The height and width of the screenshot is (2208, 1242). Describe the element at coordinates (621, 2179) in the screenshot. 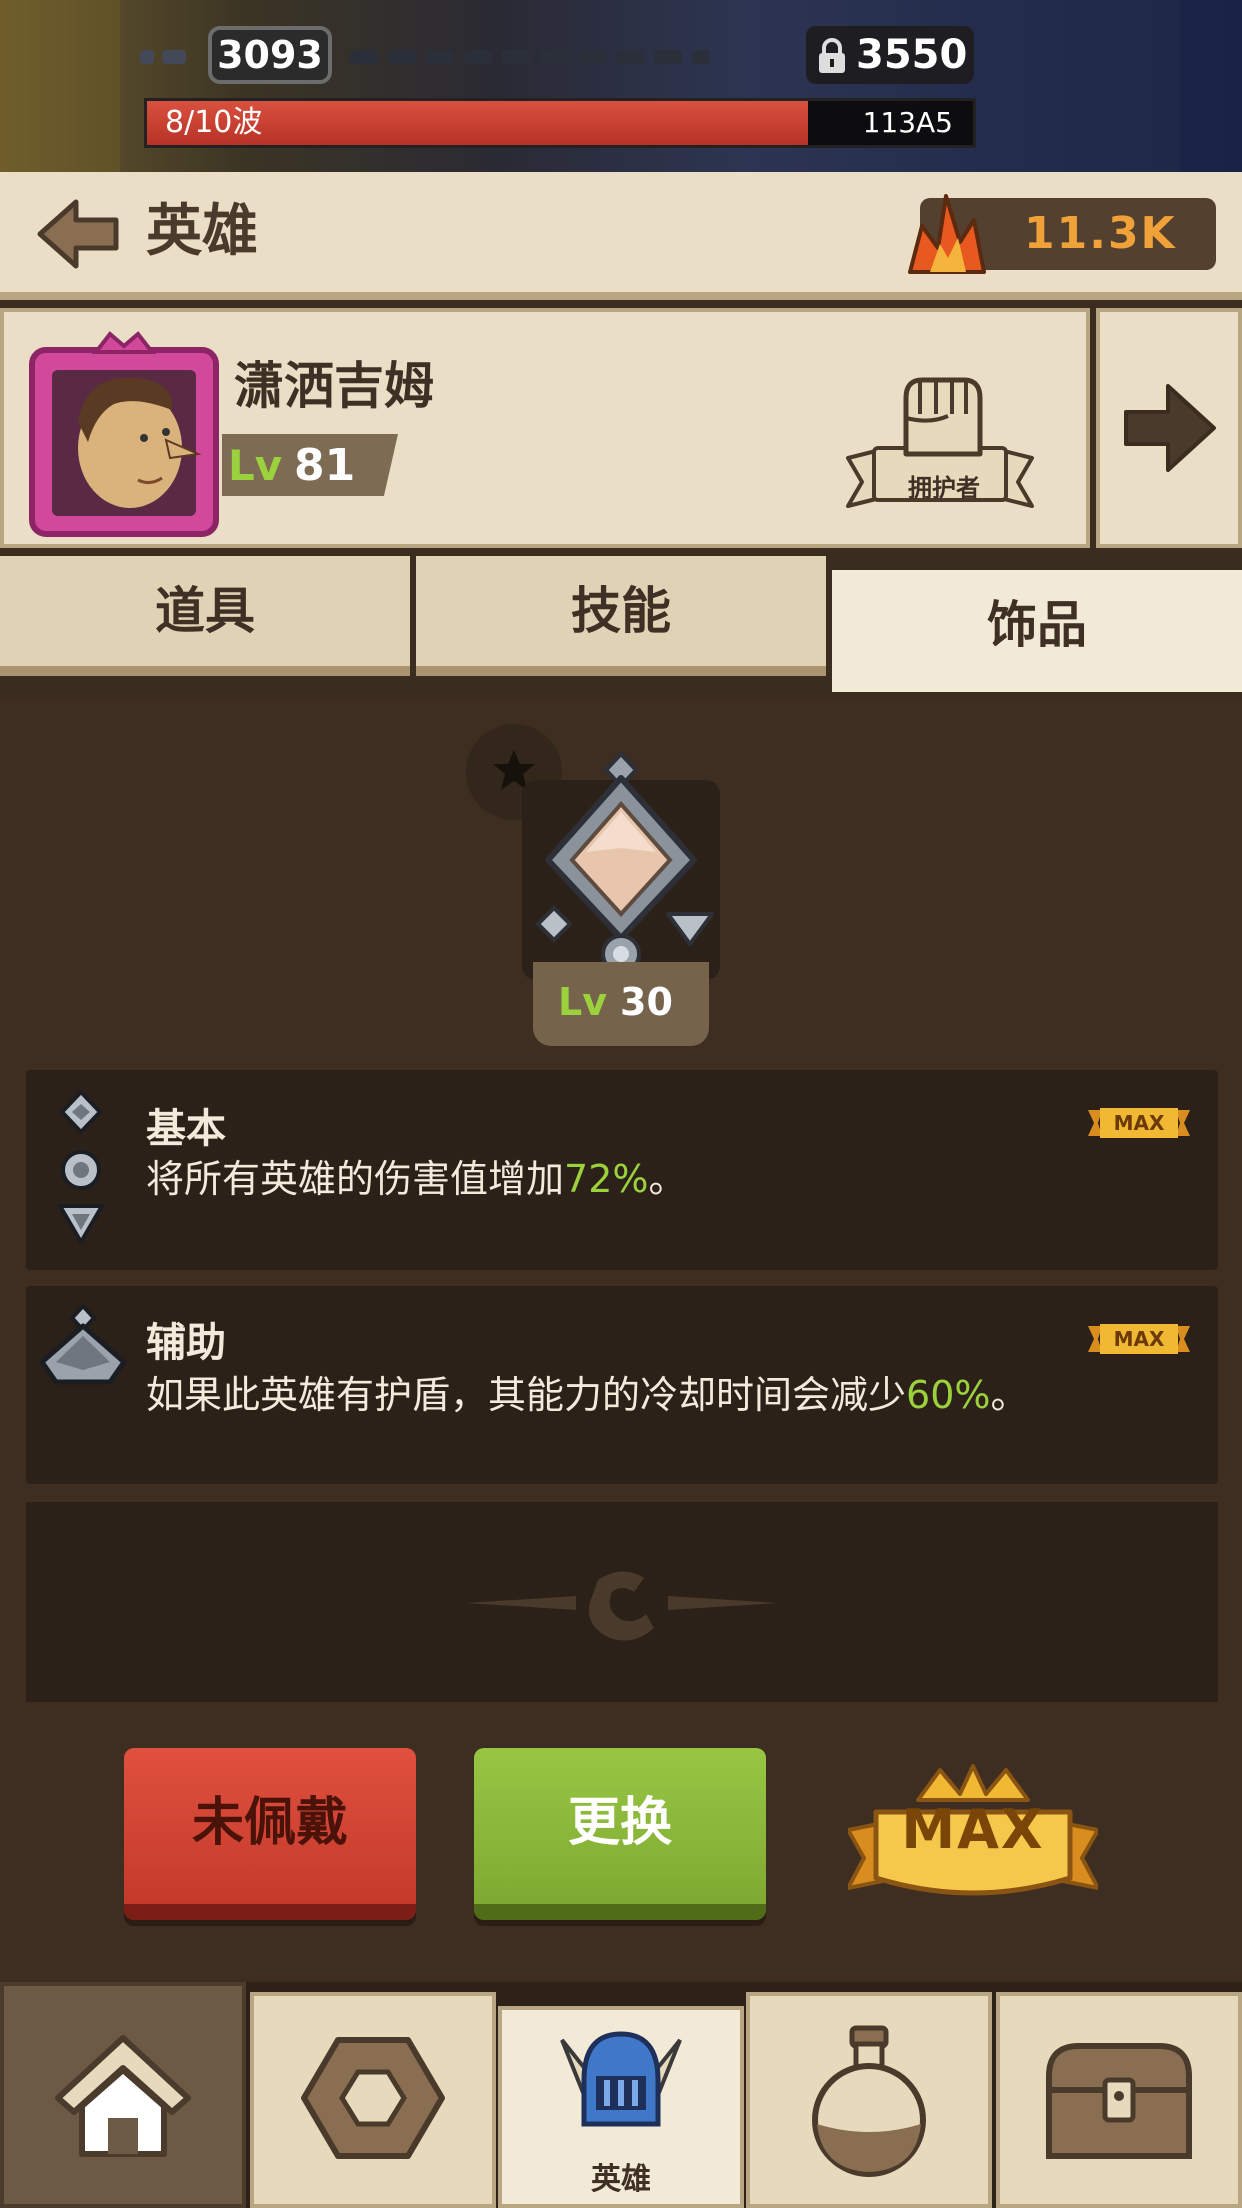

I see `nav-heroes-label: 英雄` at that location.